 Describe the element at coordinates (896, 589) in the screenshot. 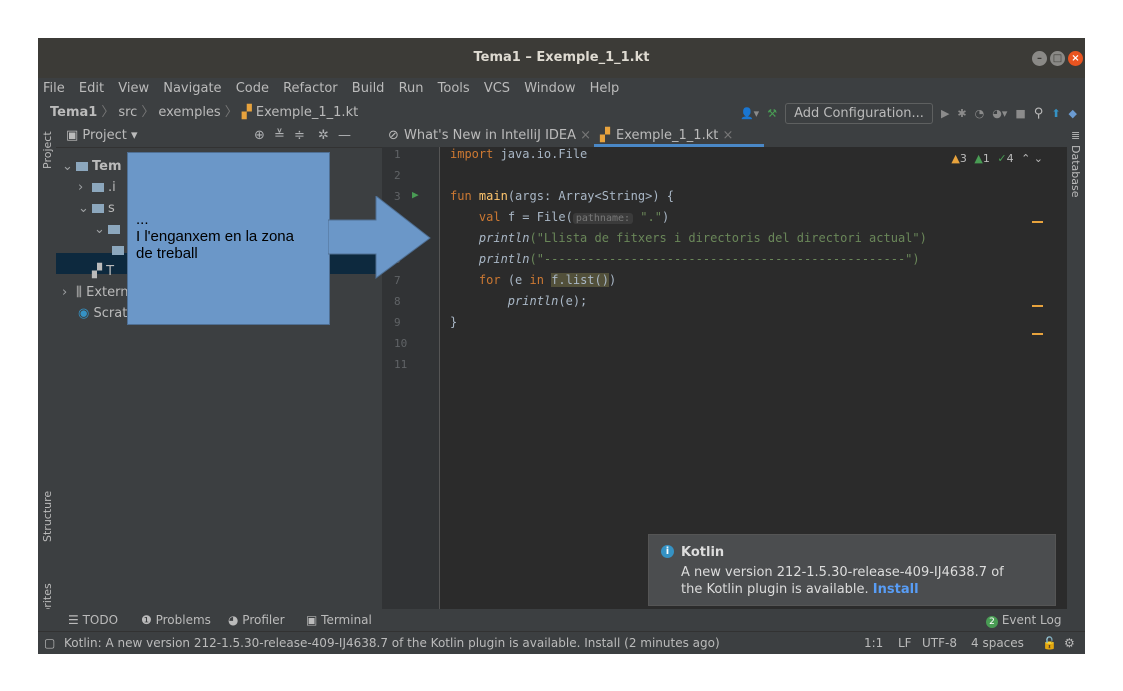

I see `install-link: Install` at that location.